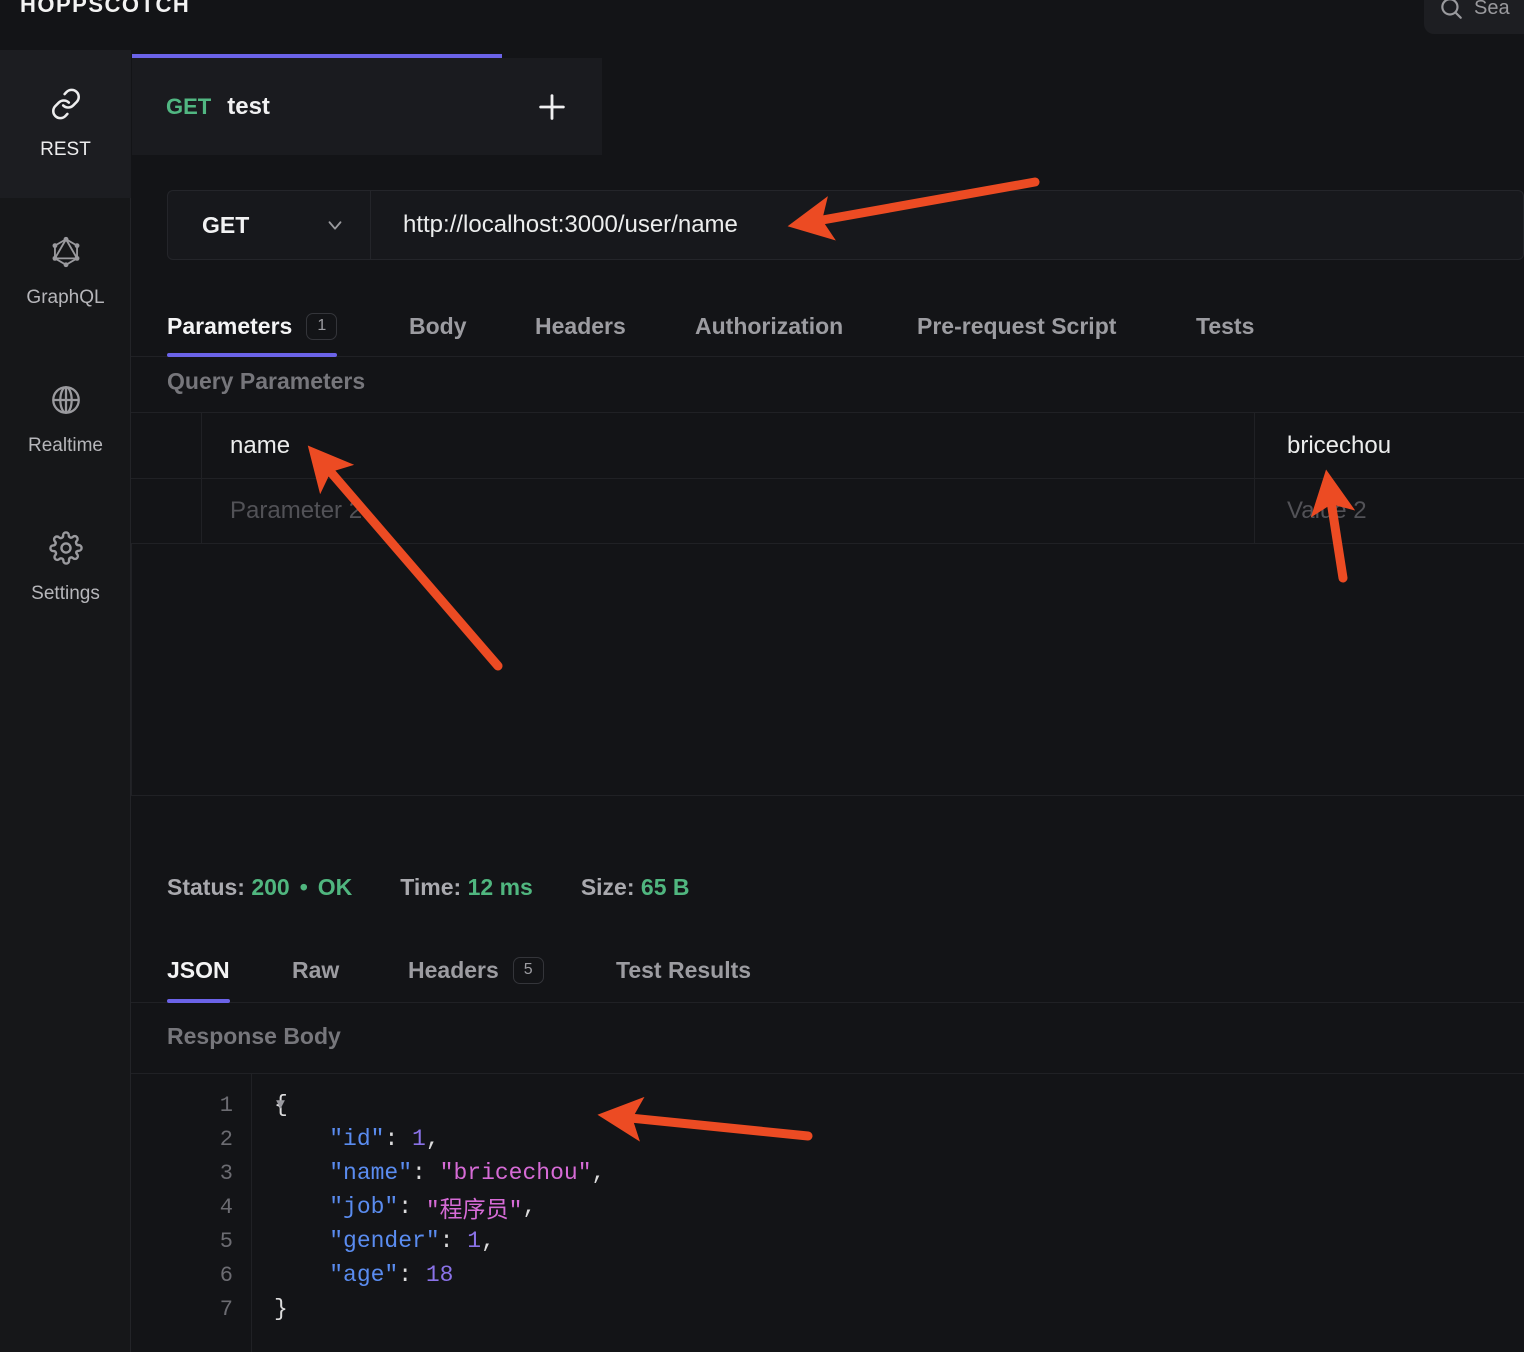 The width and height of the screenshot is (1524, 1352). Describe the element at coordinates (431, 887) in the screenshot. I see `time-label: Time:` at that location.